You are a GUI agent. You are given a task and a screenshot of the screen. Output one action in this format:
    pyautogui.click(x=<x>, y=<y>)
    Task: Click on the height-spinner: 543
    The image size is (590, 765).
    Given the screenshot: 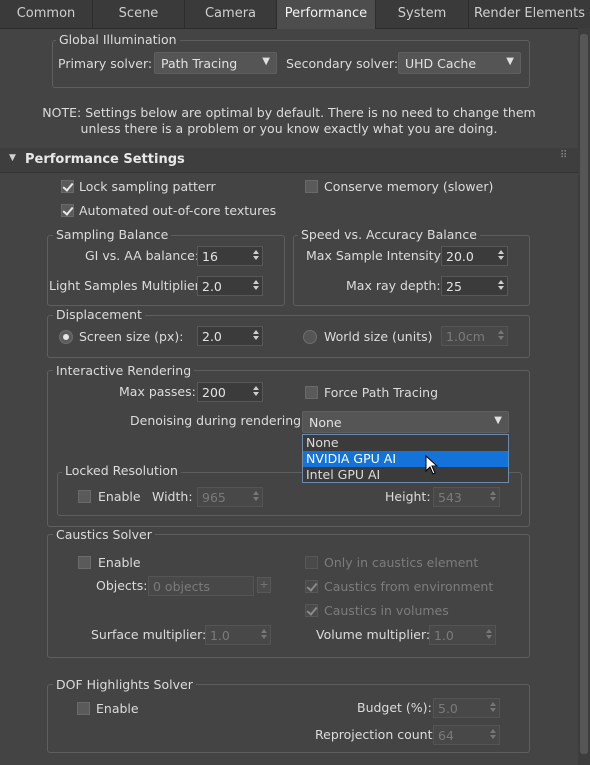 What is the action you would take?
    pyautogui.click(x=466, y=497)
    